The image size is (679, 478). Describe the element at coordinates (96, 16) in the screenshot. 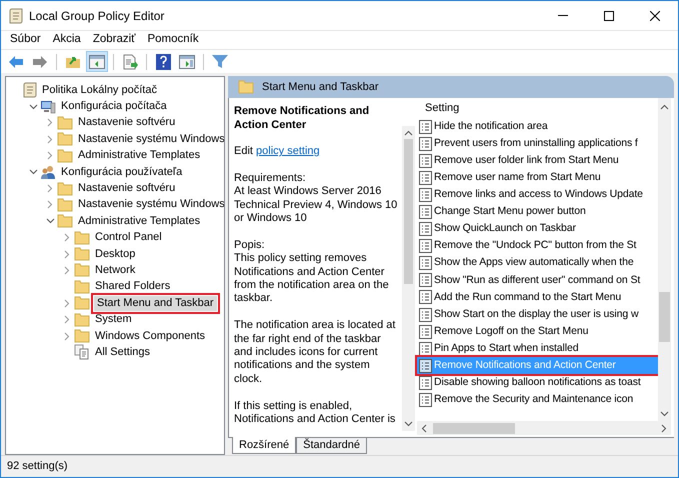

I see `window-title: Local Group Policy Editor` at that location.